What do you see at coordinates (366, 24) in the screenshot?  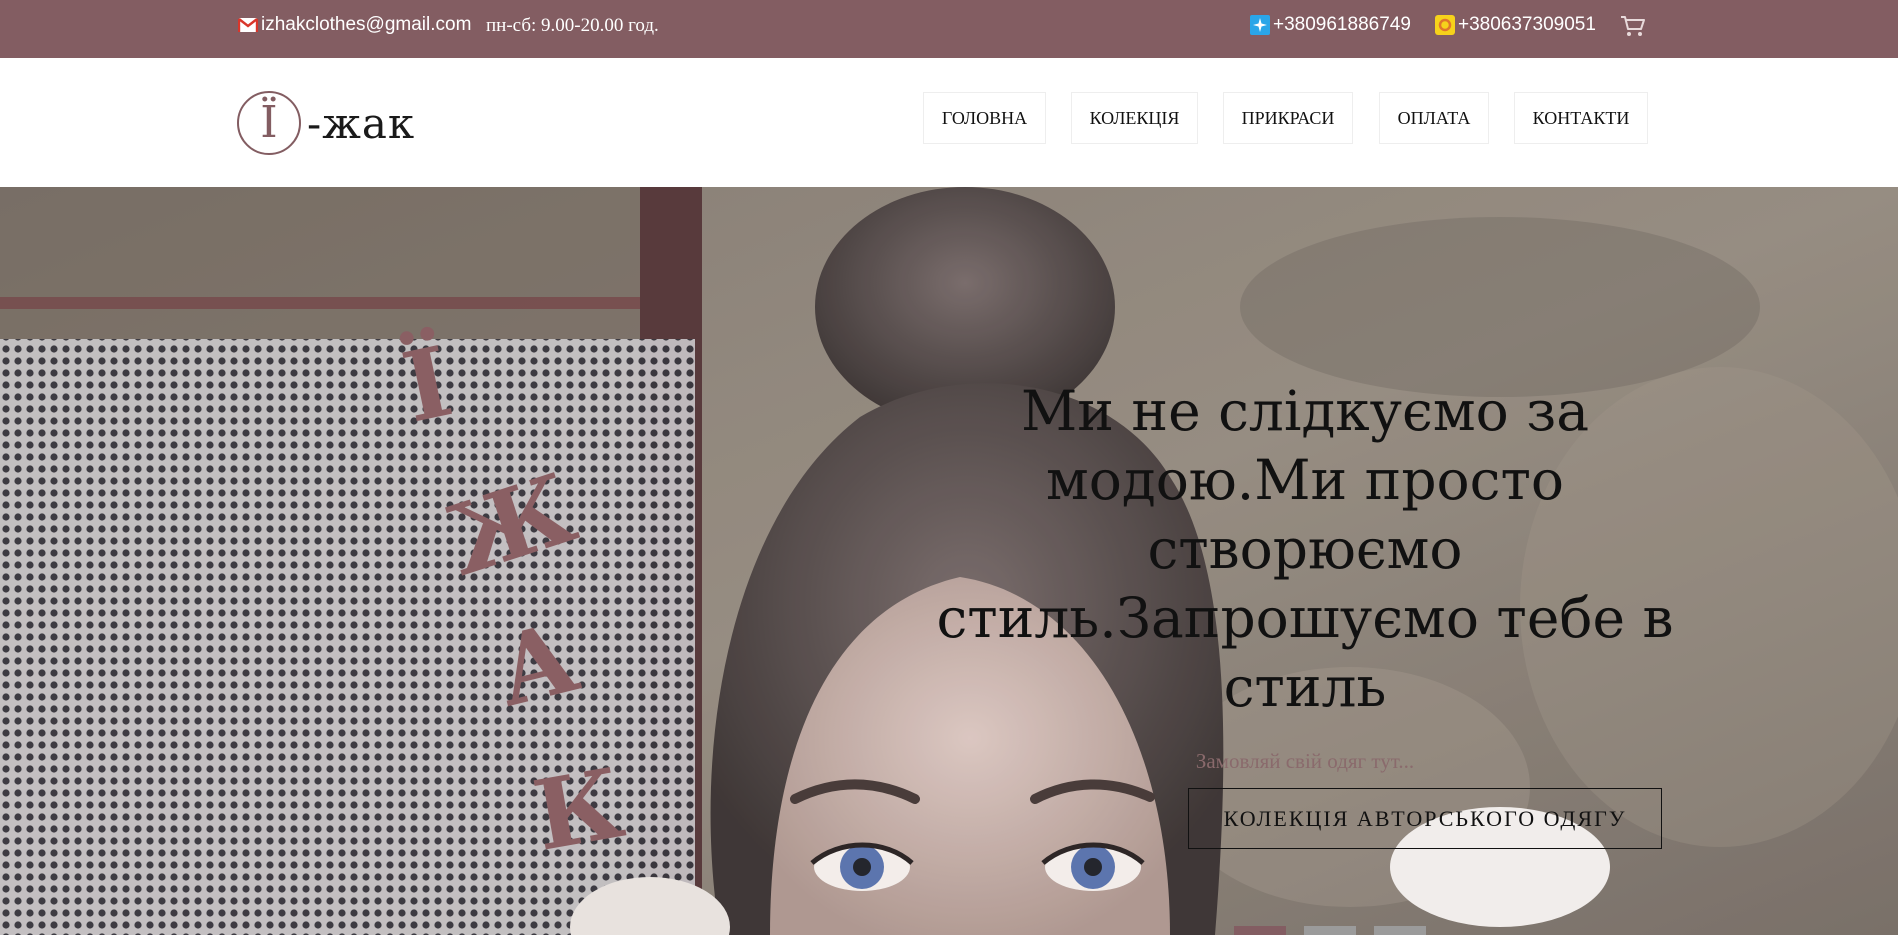 I see `email-text: izhakclothes@gmail.com` at bounding box center [366, 24].